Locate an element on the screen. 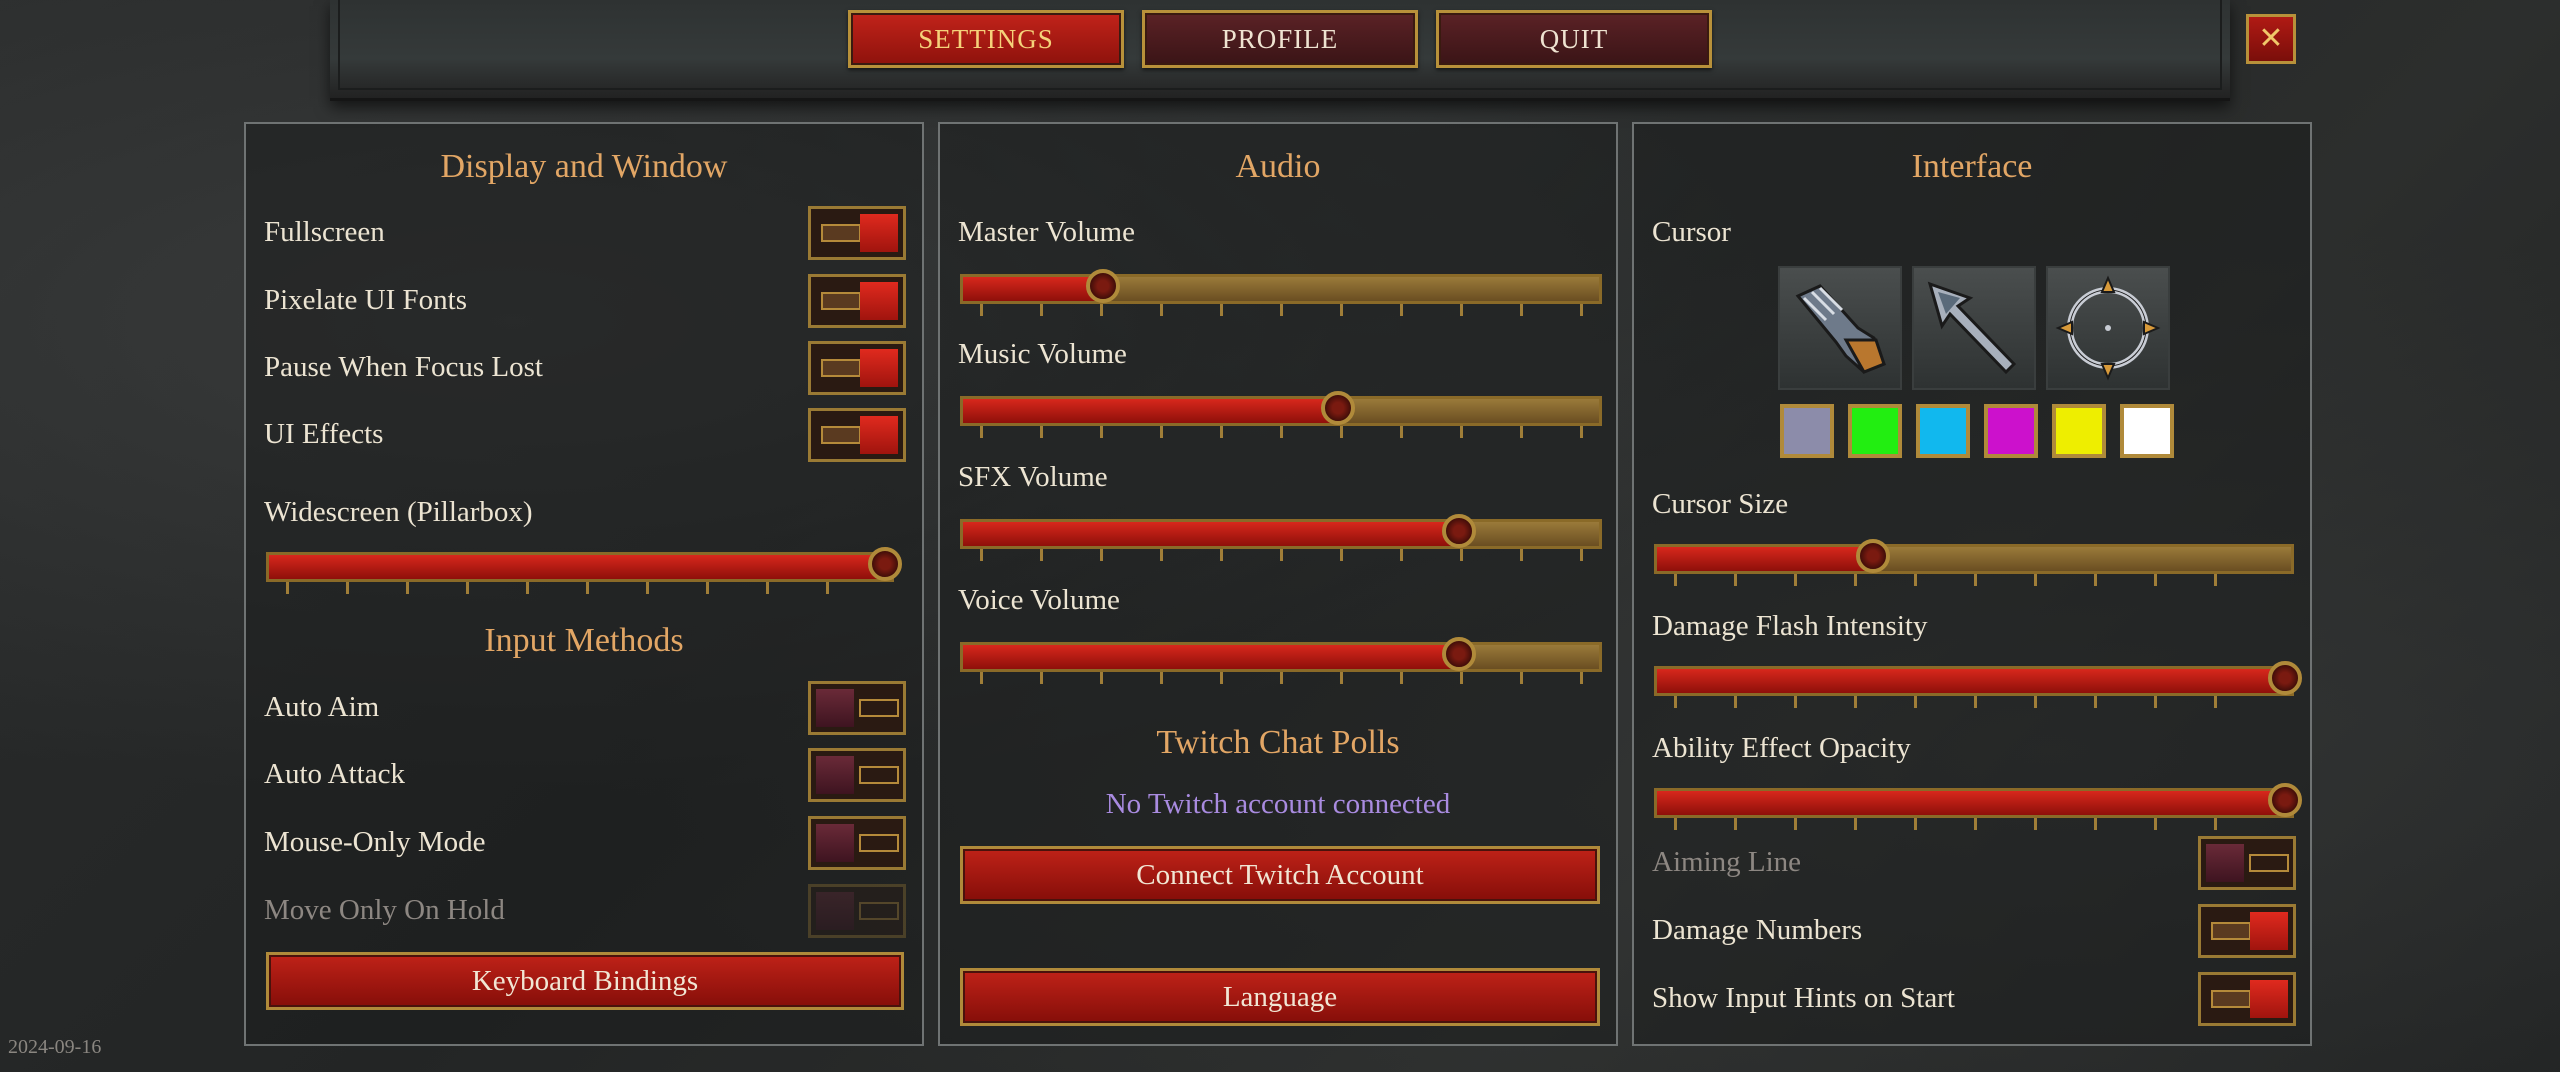  twitch-title: Twitch Chat Polls is located at coordinates (1278, 742).